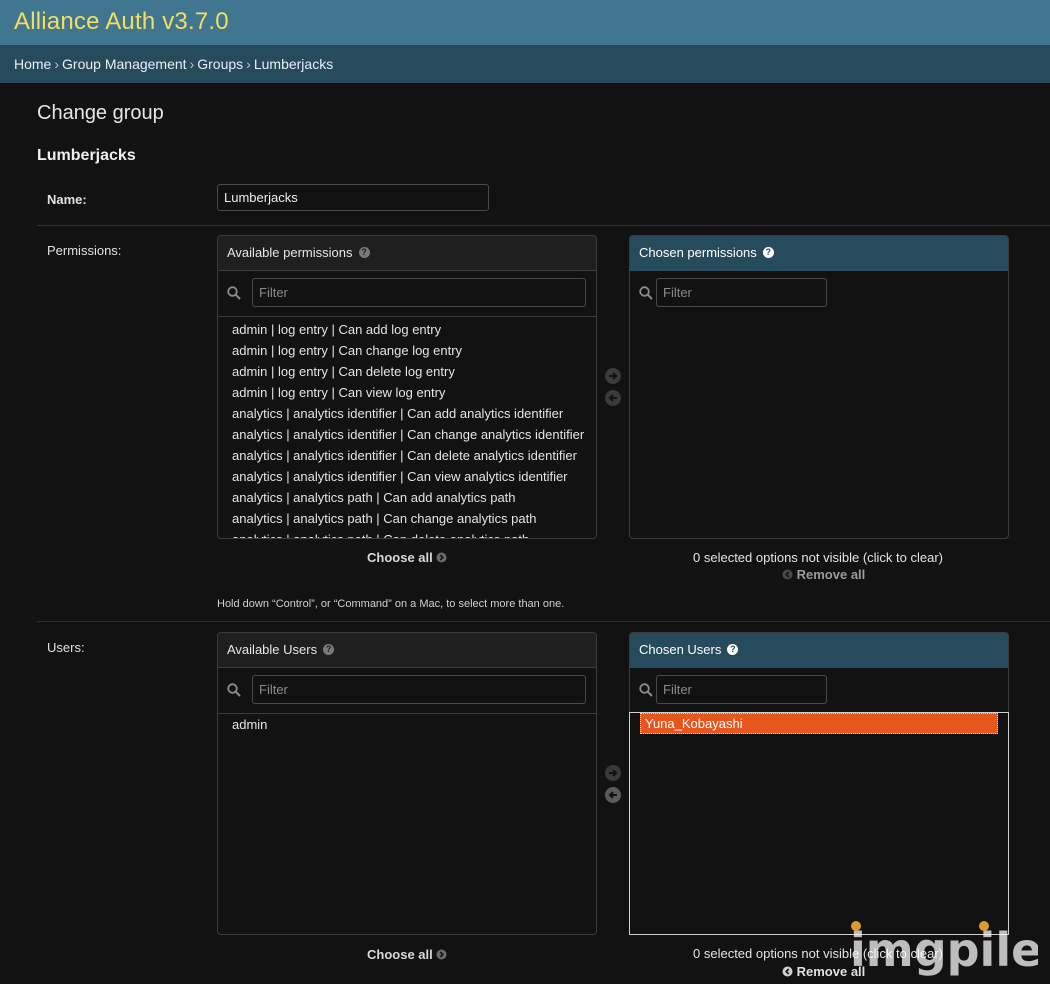 This screenshot has height=984, width=1050. I want to click on choose-all-users-button: Choose all, so click(407, 954).